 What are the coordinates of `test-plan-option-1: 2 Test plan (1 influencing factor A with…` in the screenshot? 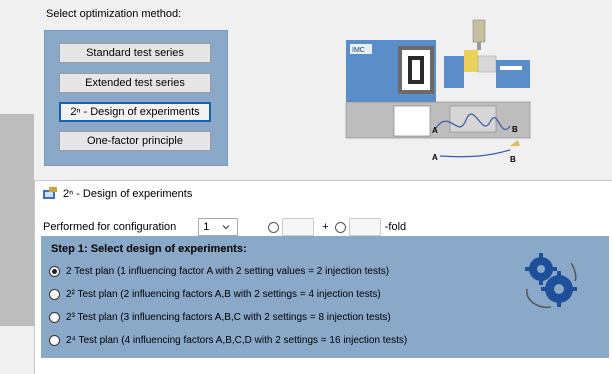 It's located at (219, 271).